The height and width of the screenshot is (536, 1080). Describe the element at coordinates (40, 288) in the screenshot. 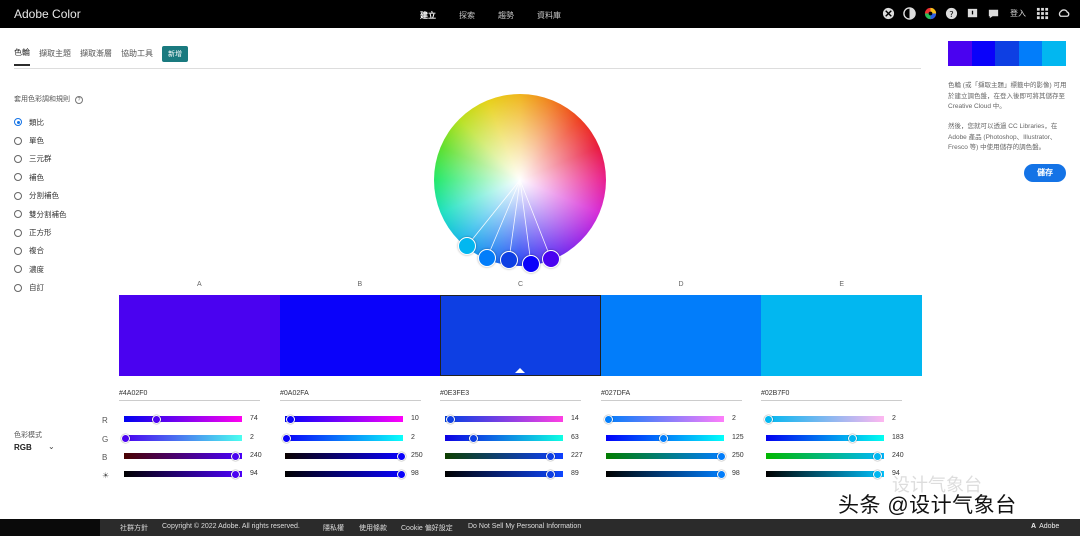

I see `rule-custom: 自訂` at that location.